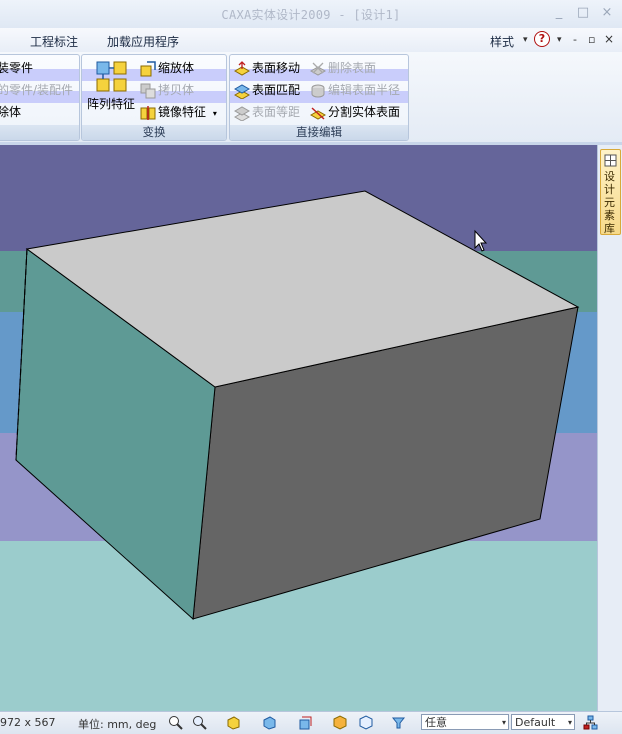 This screenshot has width=622, height=734. Describe the element at coordinates (590, 722) in the screenshot. I see `network-icon` at that location.